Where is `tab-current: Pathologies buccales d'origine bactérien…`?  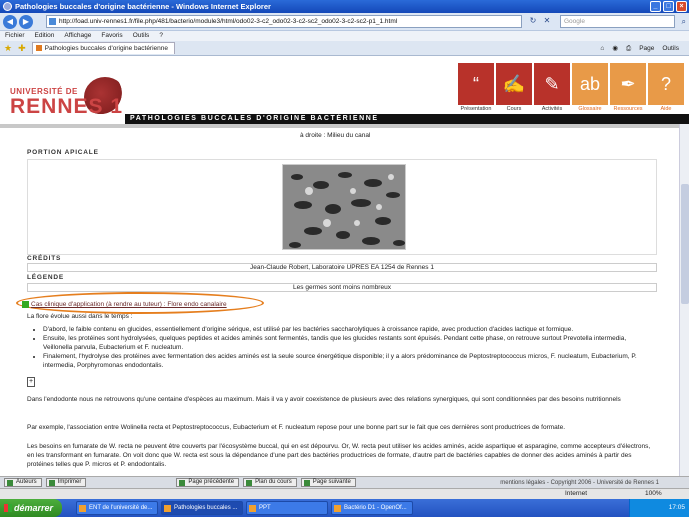 tab-current: Pathologies buccales d'origine bactérien… is located at coordinates (103, 48).